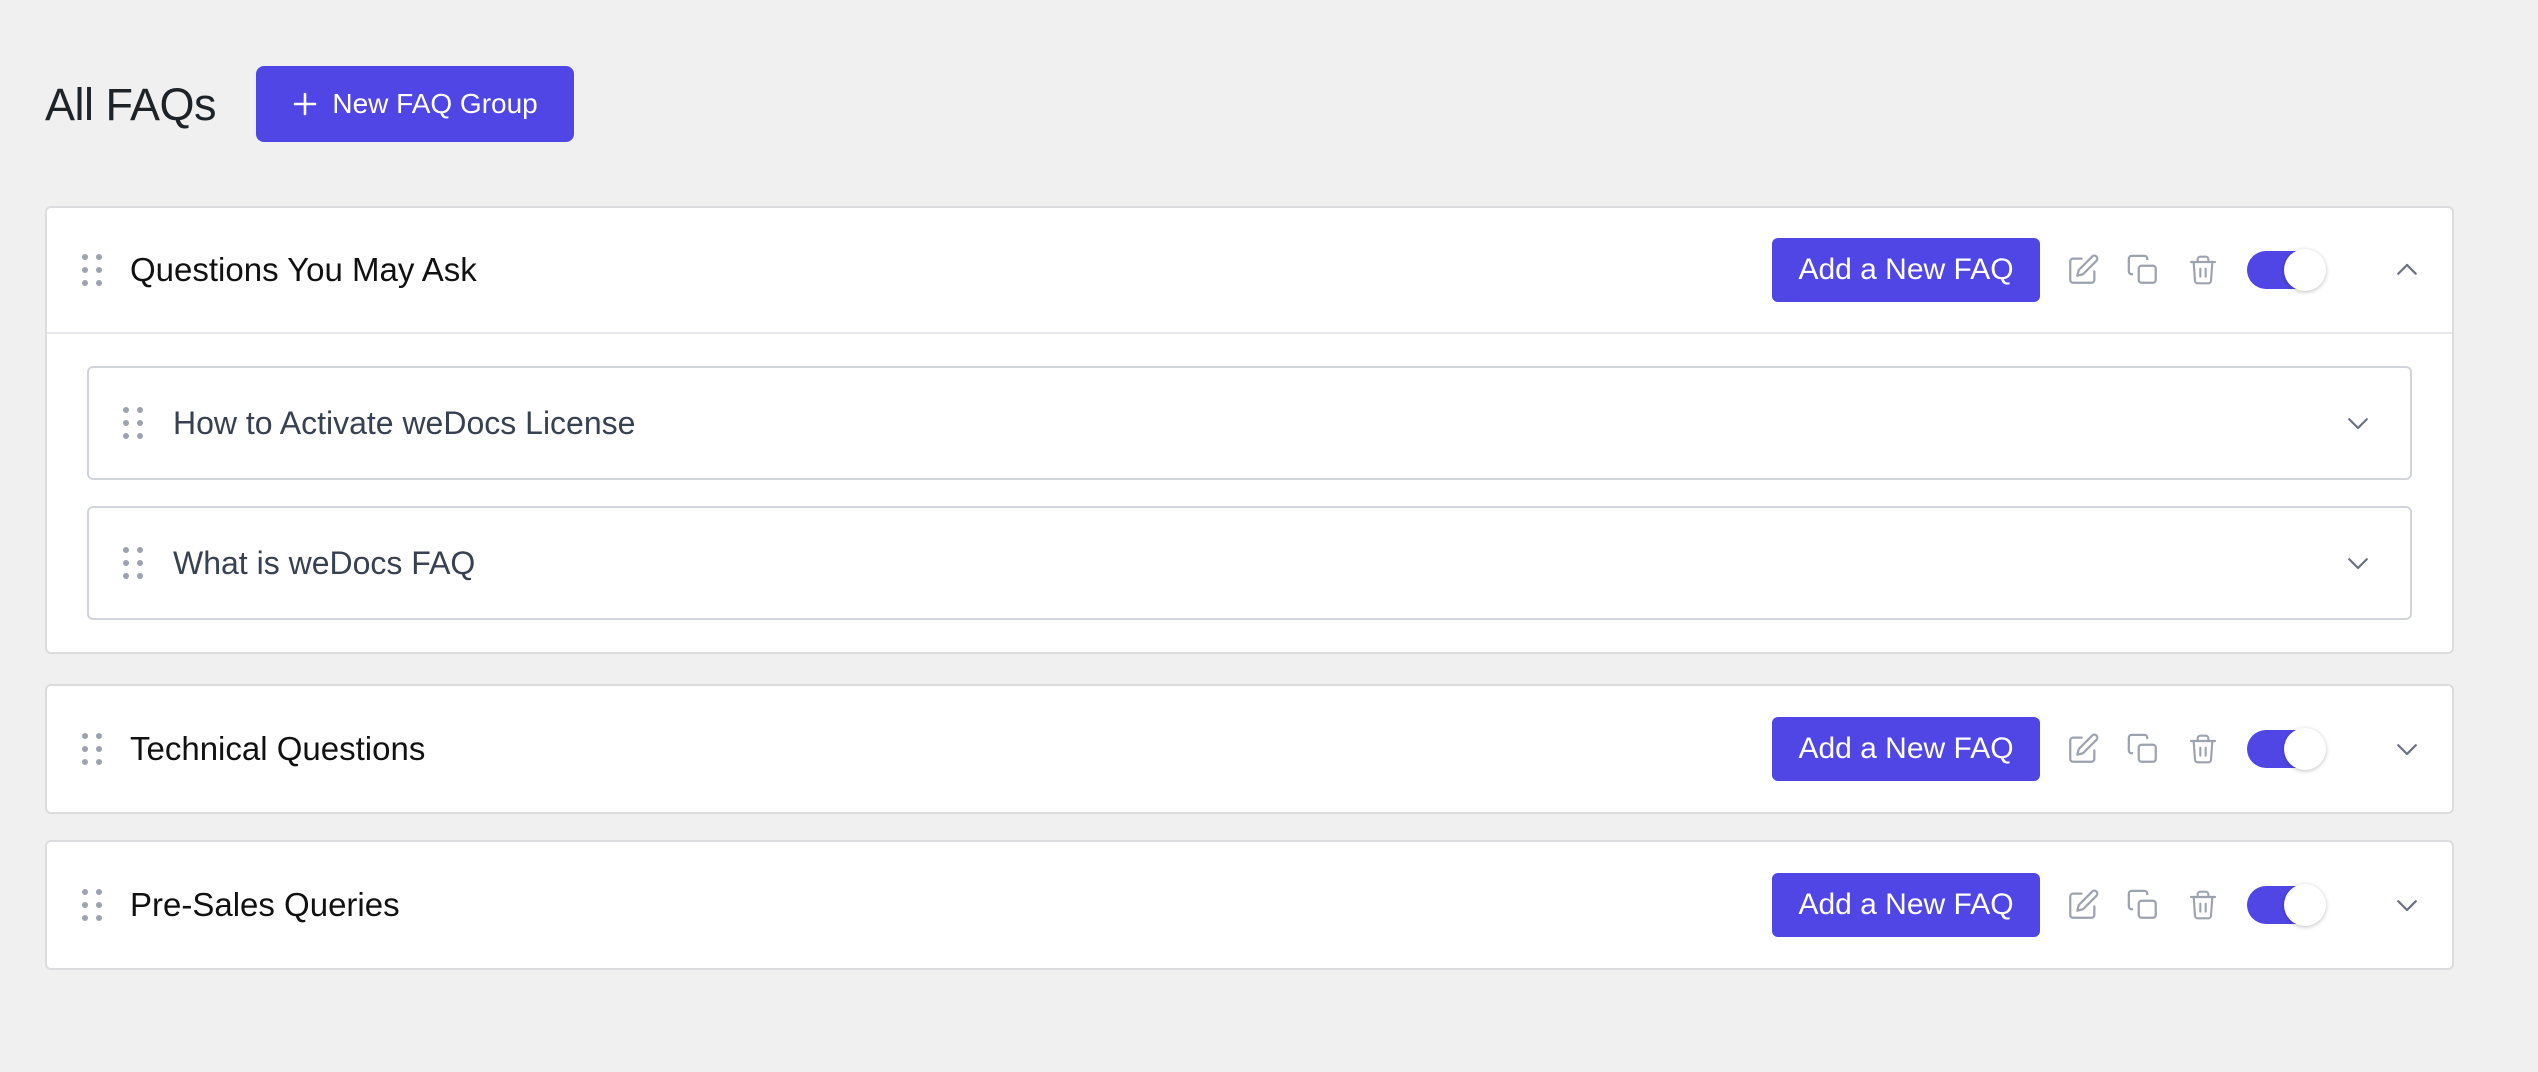  What do you see at coordinates (1249, 423) in the screenshot?
I see `faq-item: How to Activate weDocs License` at bounding box center [1249, 423].